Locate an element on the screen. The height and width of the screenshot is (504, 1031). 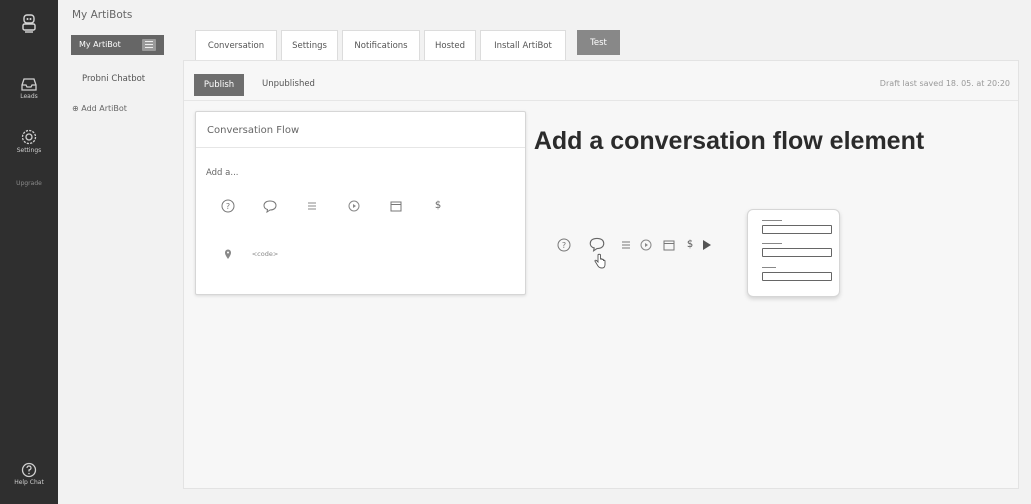
flow-divider is located at coordinates (360, 147).